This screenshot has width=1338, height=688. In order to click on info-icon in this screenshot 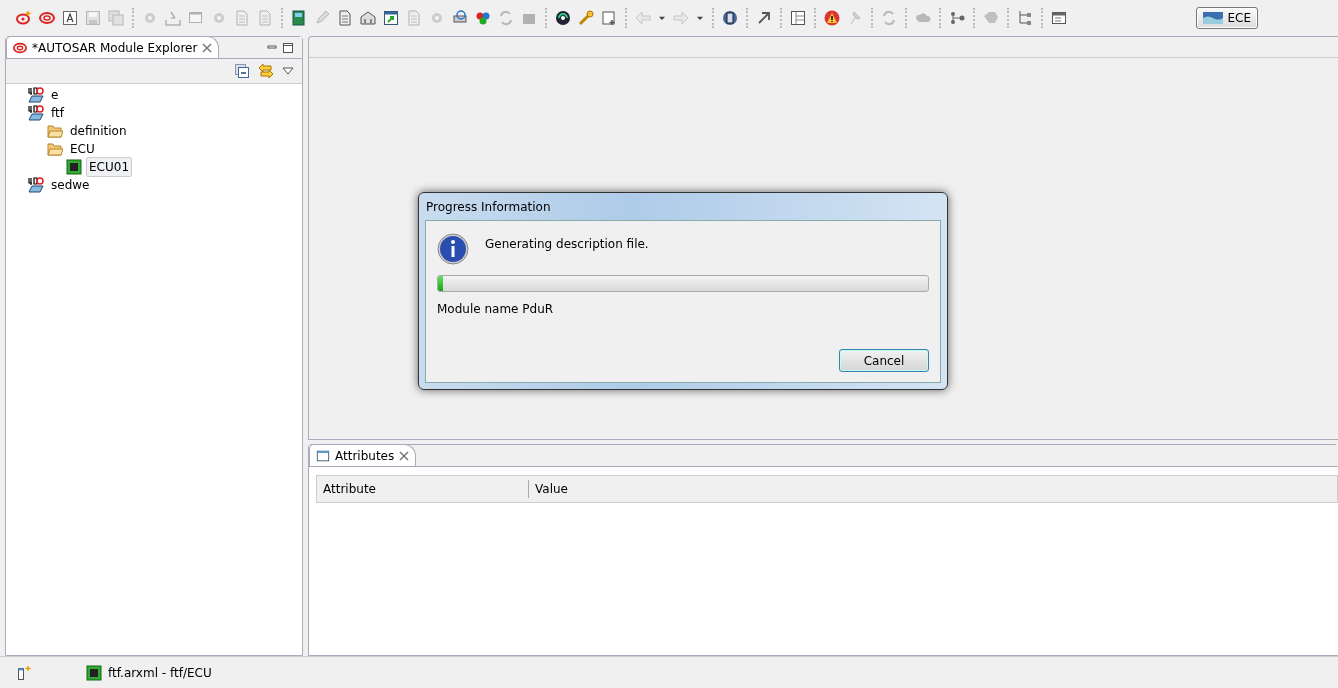, I will do `click(453, 249)`.